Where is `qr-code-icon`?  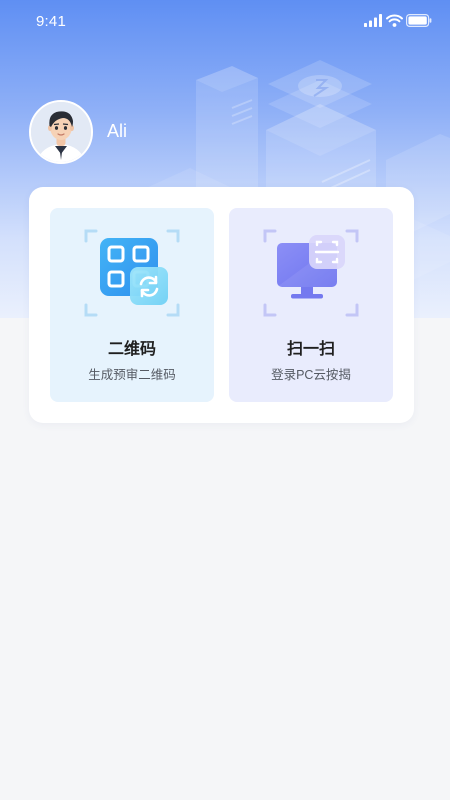 qr-code-icon is located at coordinates (132, 273).